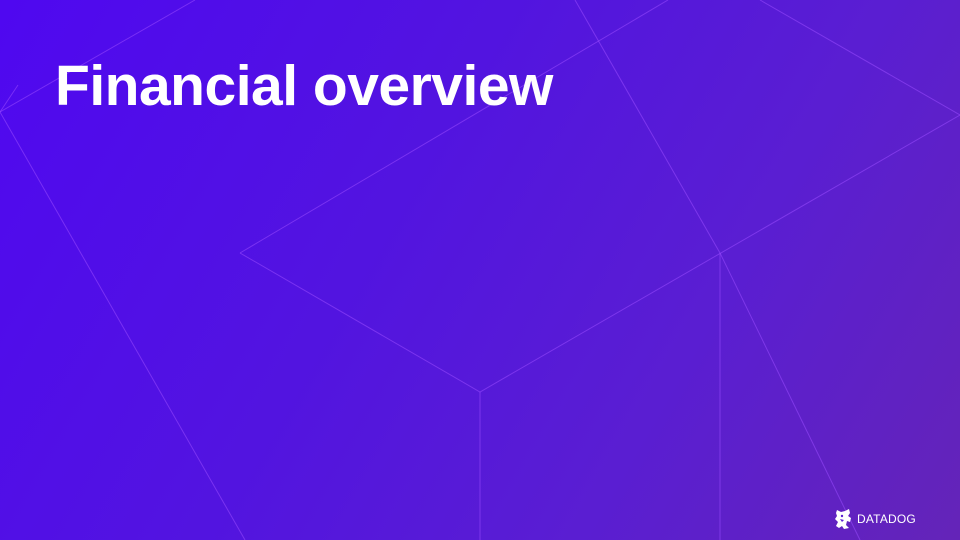 The height and width of the screenshot is (540, 960). I want to click on slide-title: Financial overview, so click(304, 86).